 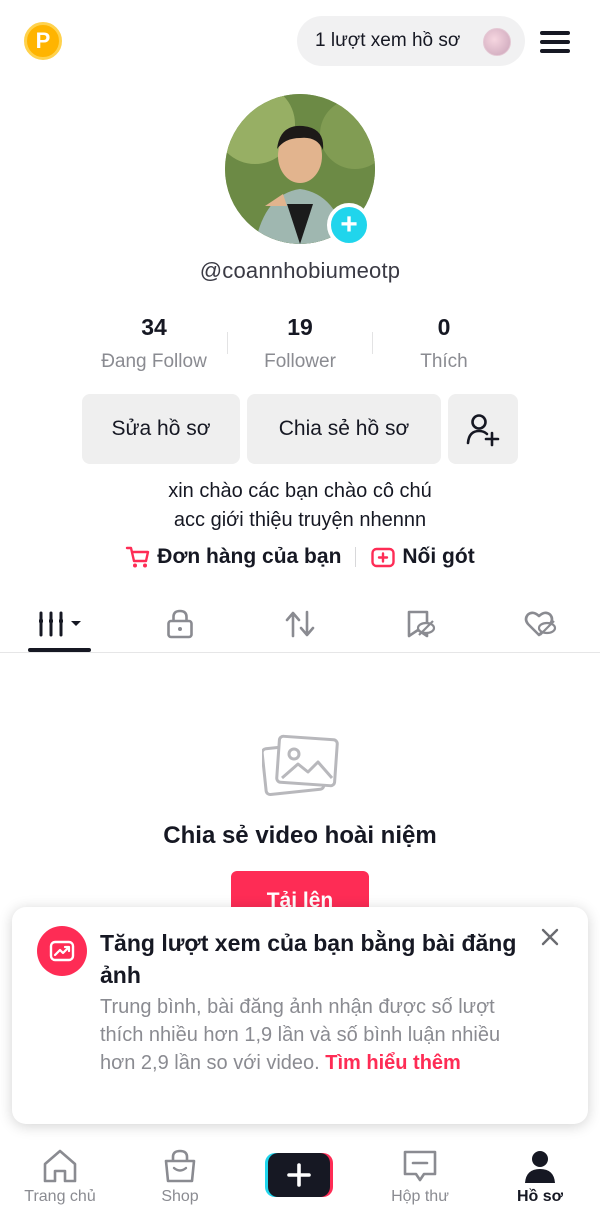 What do you see at coordinates (180, 1196) in the screenshot?
I see `nav-shop-label: Shop` at bounding box center [180, 1196].